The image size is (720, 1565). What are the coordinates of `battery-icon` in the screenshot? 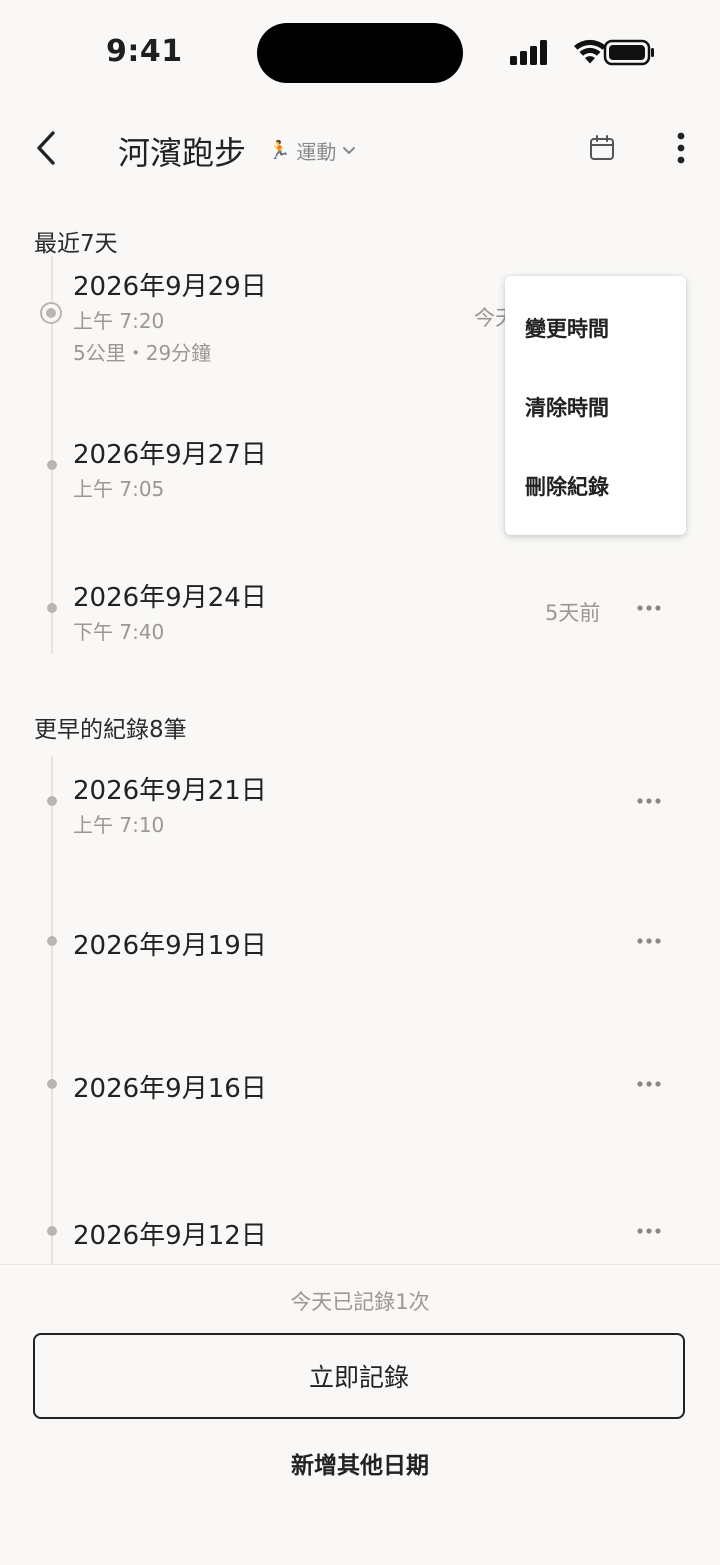 It's located at (628, 52).